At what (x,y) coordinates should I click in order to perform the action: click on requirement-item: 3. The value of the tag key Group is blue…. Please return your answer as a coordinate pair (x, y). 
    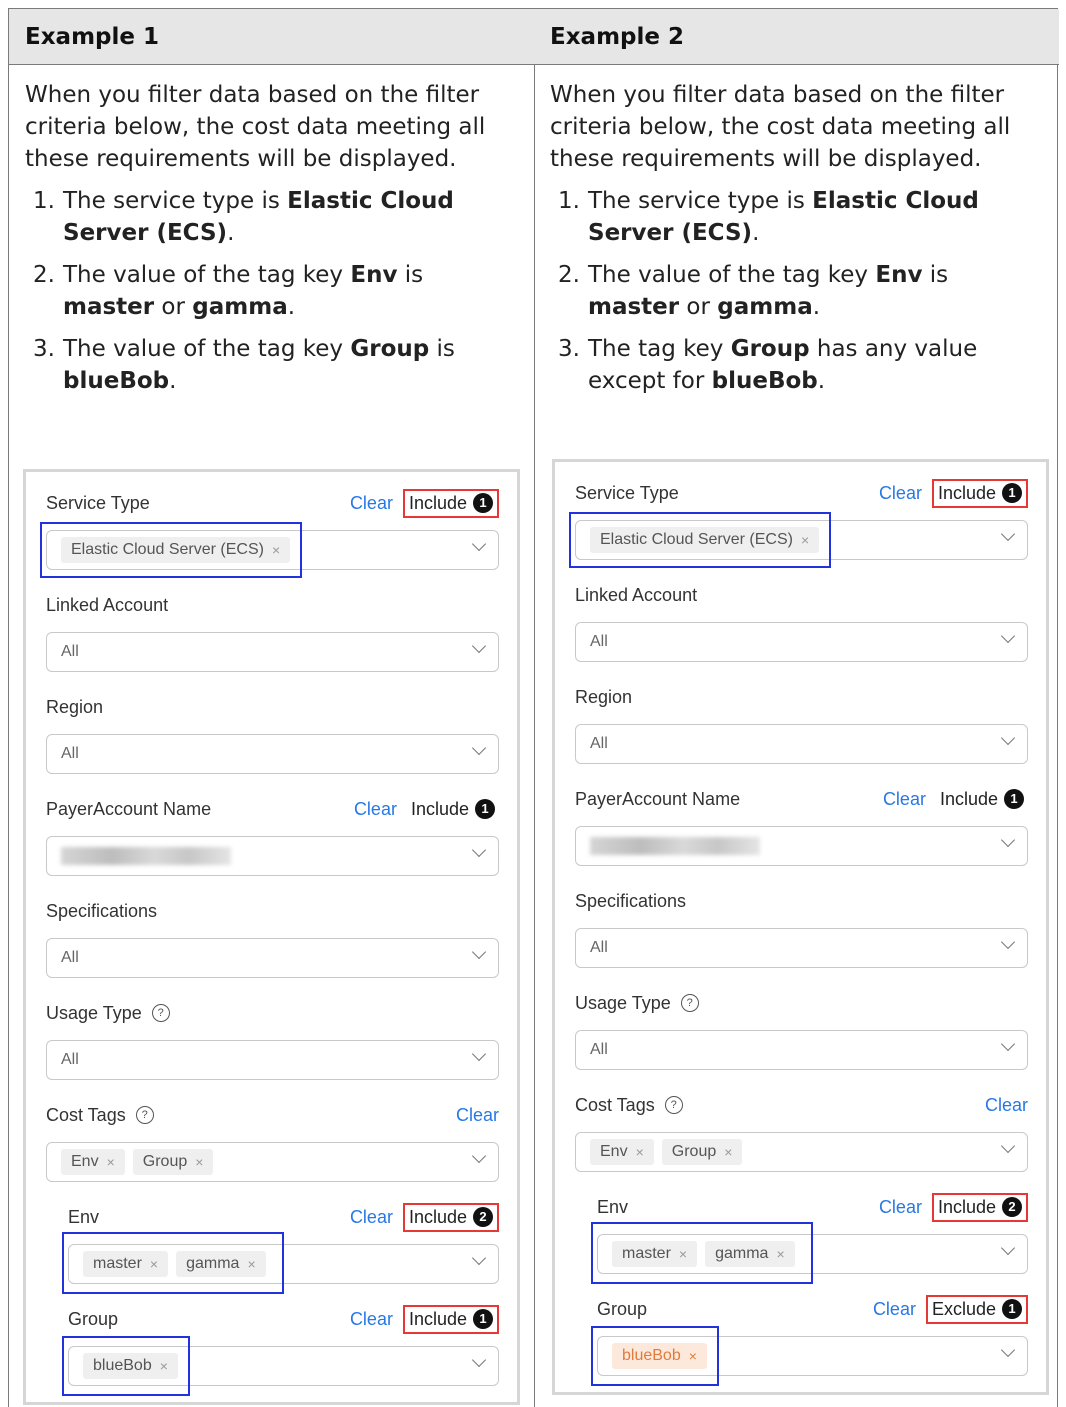
    Looking at the image, I should click on (244, 365).